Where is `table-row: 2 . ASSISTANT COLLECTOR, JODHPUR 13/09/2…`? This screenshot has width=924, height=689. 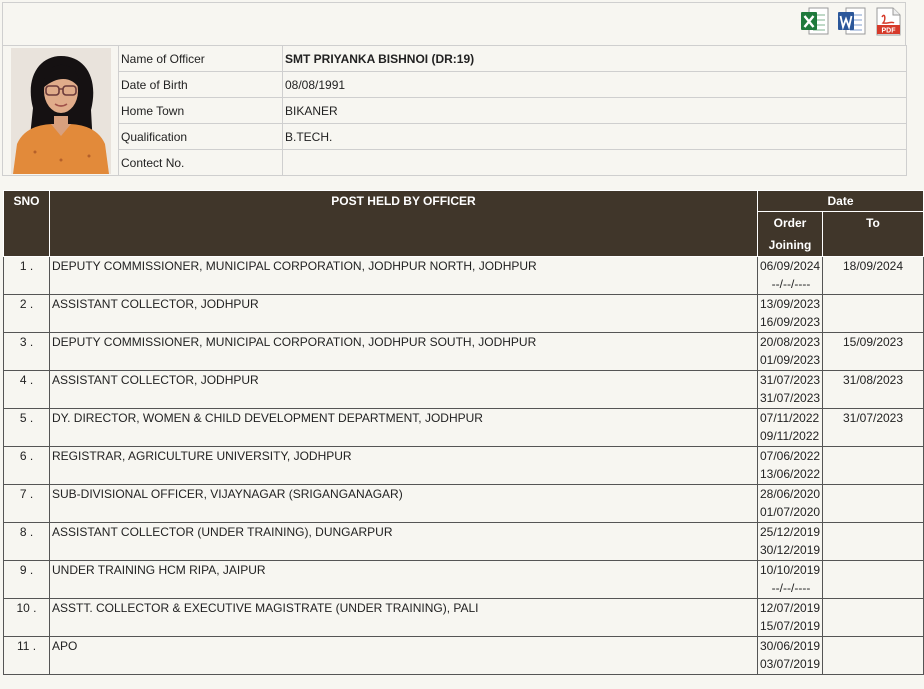 table-row: 2 . ASSISTANT COLLECTOR, JODHPUR 13/09/2… is located at coordinates (463, 313).